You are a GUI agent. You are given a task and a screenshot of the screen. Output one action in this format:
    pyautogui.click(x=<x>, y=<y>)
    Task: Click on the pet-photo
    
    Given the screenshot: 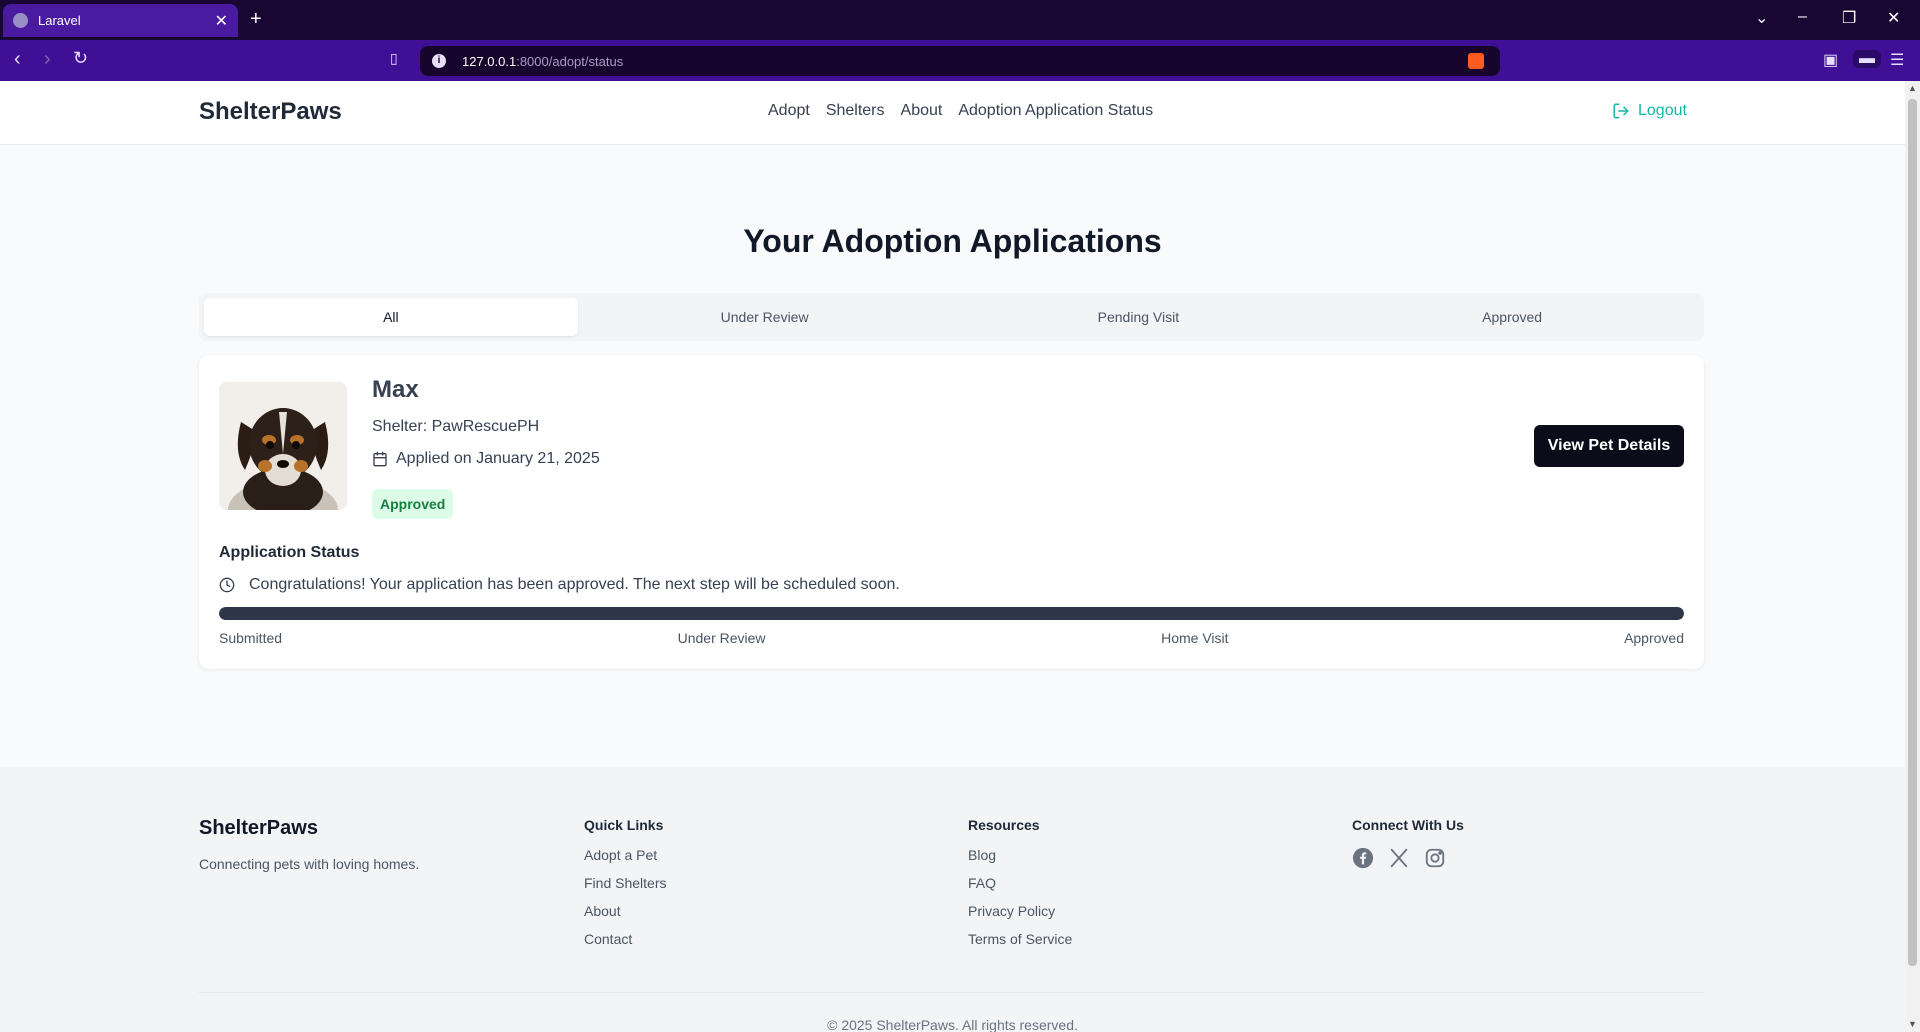 What is the action you would take?
    pyautogui.click(x=283, y=446)
    